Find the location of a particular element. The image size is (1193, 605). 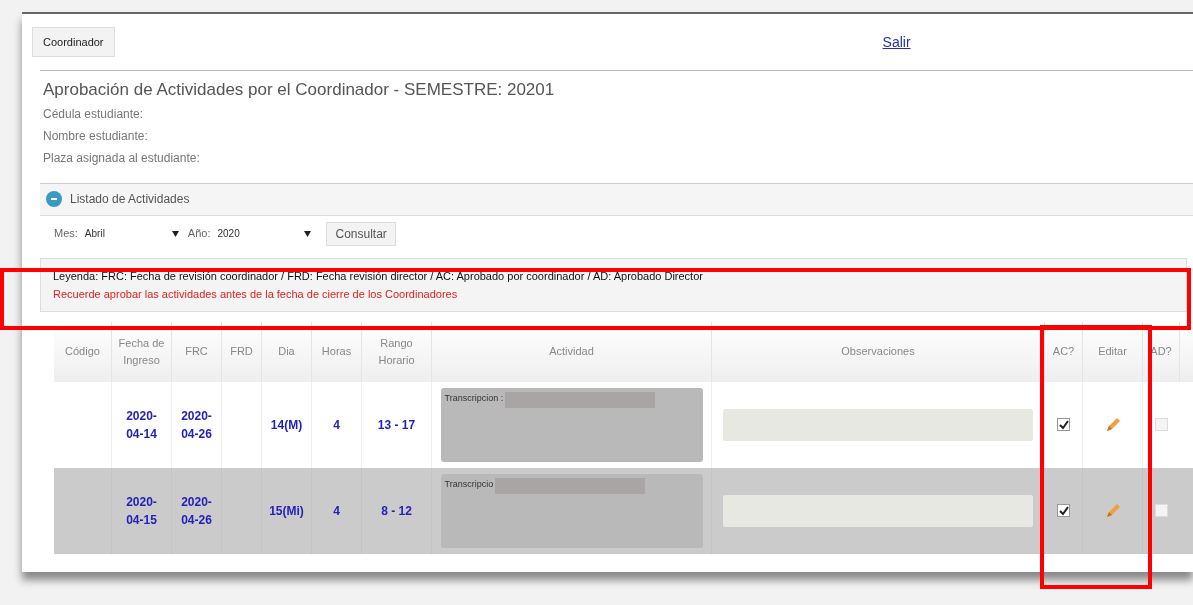

month-label: Mes: is located at coordinates (66, 234).